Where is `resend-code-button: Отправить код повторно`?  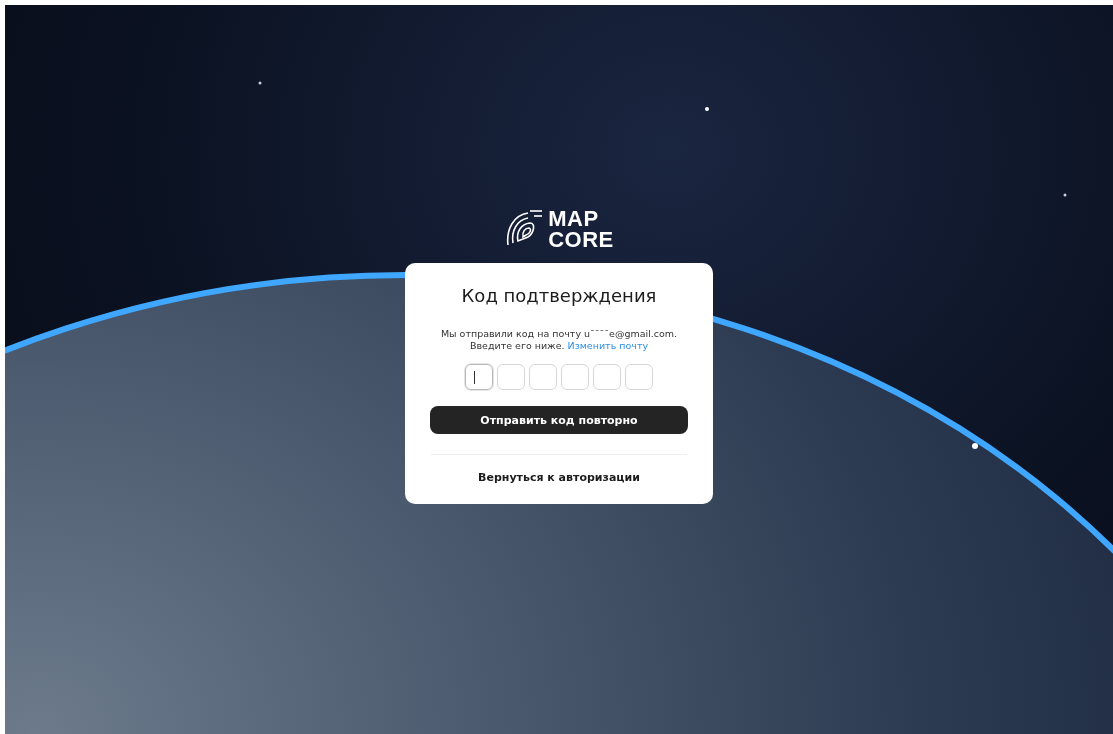
resend-code-button: Отправить код повторно is located at coordinates (559, 420).